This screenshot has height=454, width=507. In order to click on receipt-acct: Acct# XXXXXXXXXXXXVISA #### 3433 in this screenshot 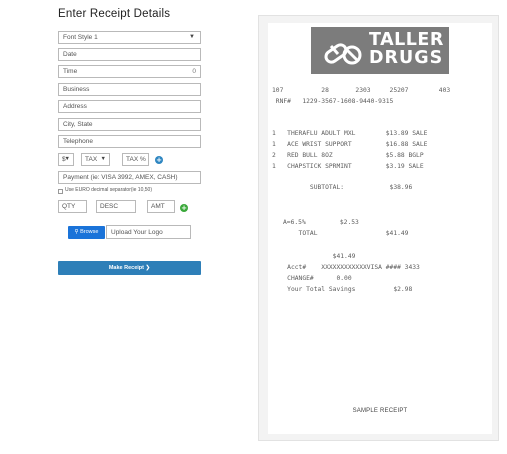, I will do `click(346, 267)`.